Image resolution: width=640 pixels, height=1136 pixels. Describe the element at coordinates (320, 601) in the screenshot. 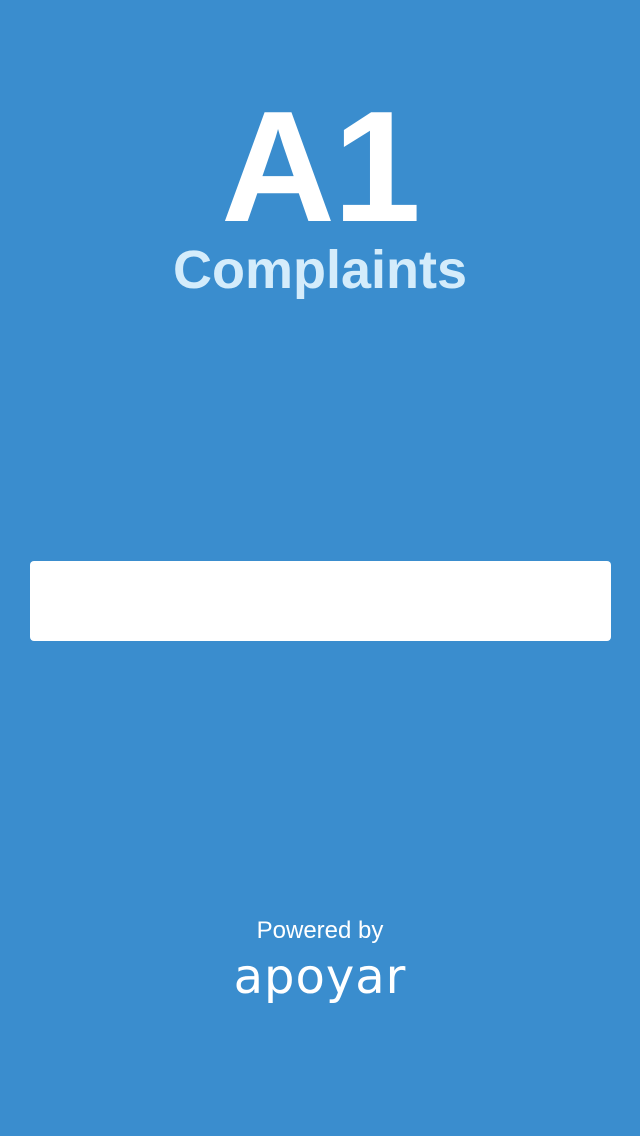

I see `text-input-field` at that location.